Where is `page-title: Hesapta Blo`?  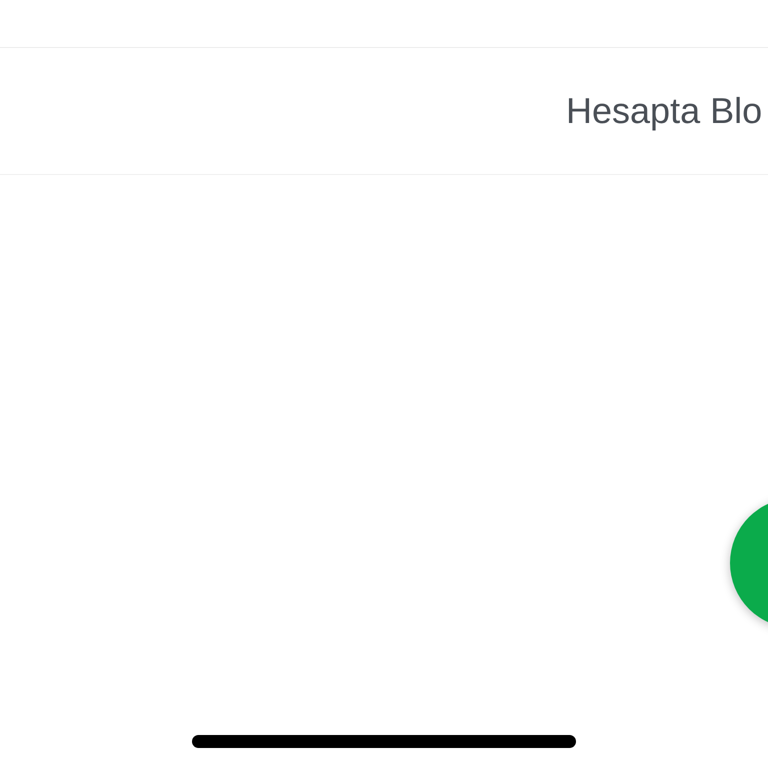 page-title: Hesapta Blo is located at coordinates (664, 111).